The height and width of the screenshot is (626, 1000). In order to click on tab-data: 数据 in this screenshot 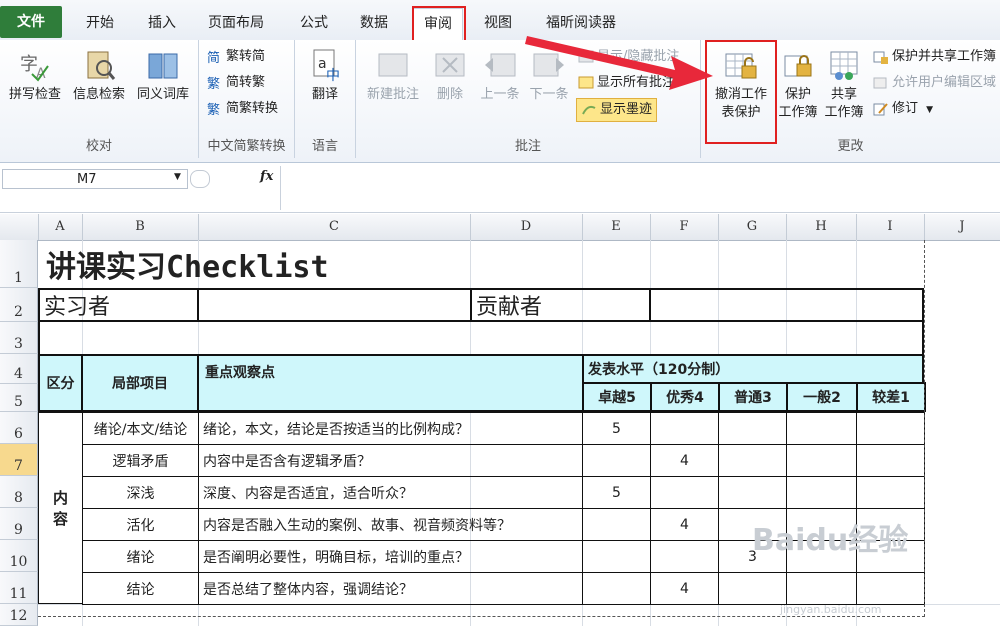, I will do `click(374, 23)`.